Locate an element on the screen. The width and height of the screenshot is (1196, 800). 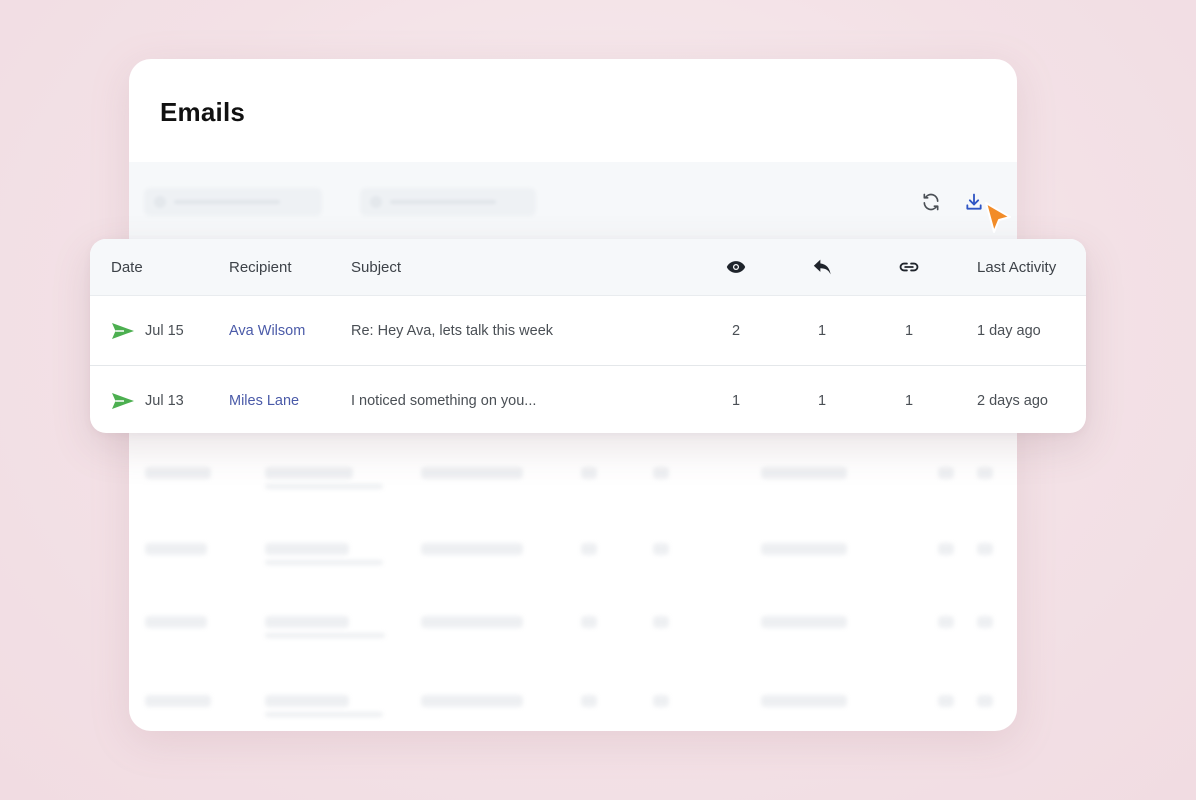
column-header-opens is located at coordinates (736, 267).